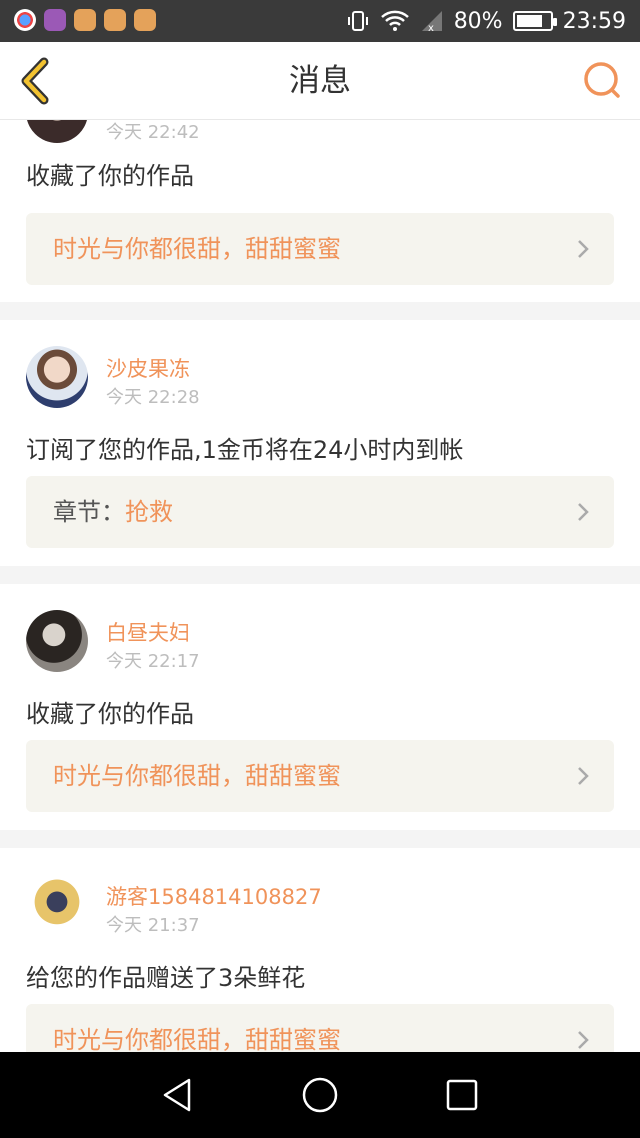 Image resolution: width=640 pixels, height=1138 pixels. I want to click on back-triangle-icon, so click(178, 1095).